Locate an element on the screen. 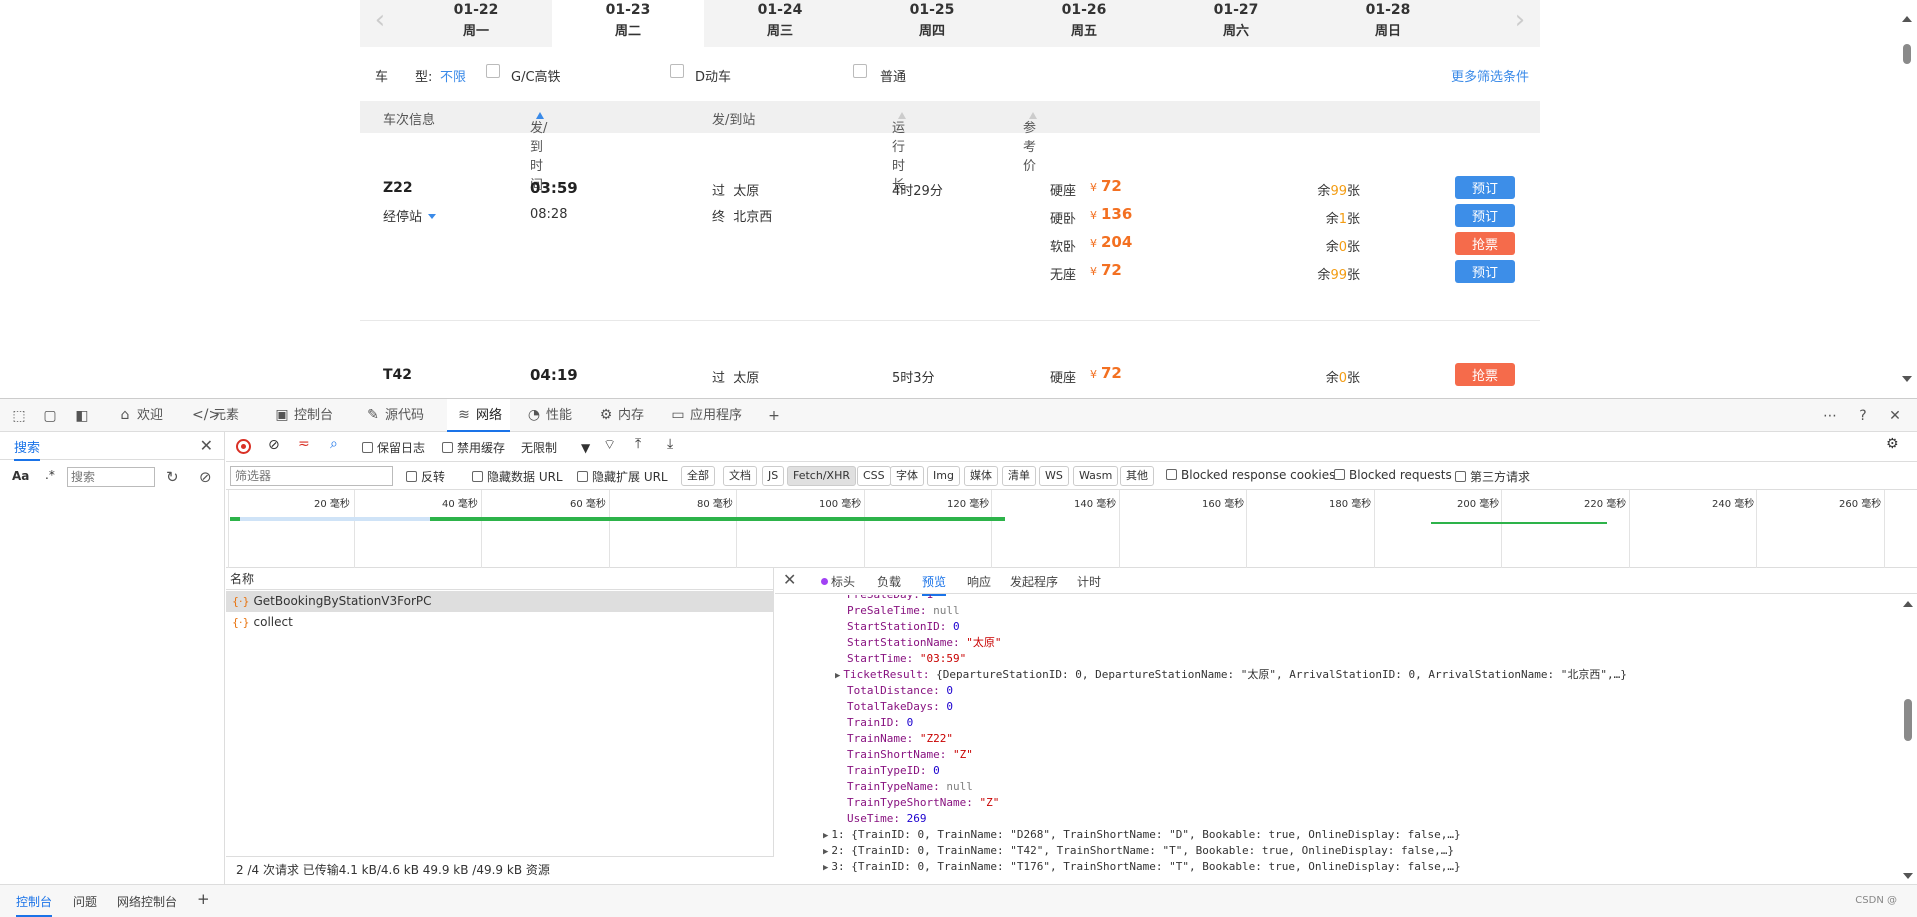 This screenshot has height=917, width=1917. device-toggle-icon: ▢ is located at coordinates (50, 416).